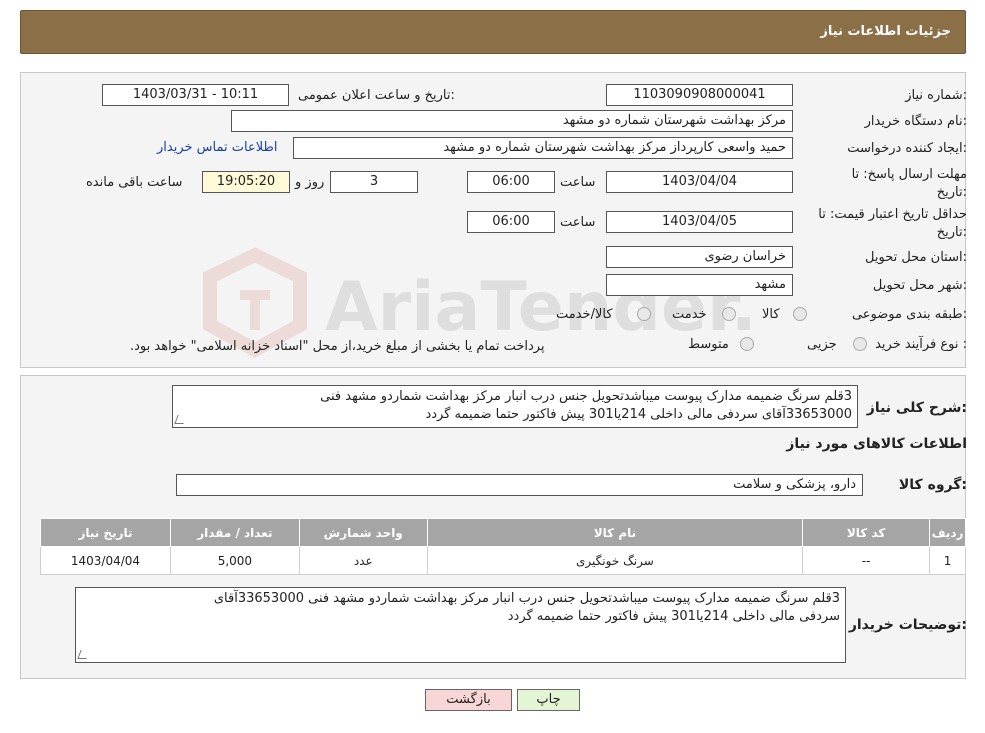 The image size is (985, 733). I want to click on cell-date: 1403/04/04, so click(105, 560).